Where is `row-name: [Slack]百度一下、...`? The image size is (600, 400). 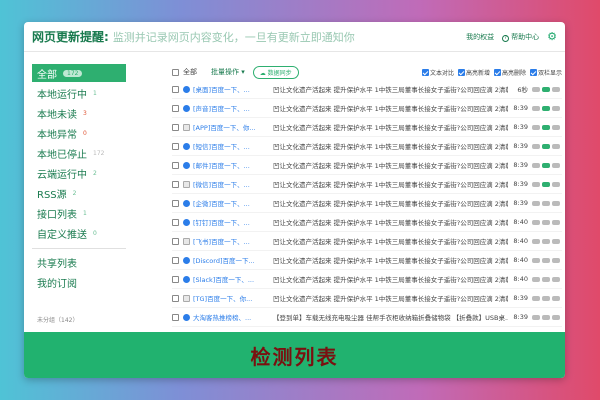 row-name: [Slack]百度一下、... is located at coordinates (230, 279).